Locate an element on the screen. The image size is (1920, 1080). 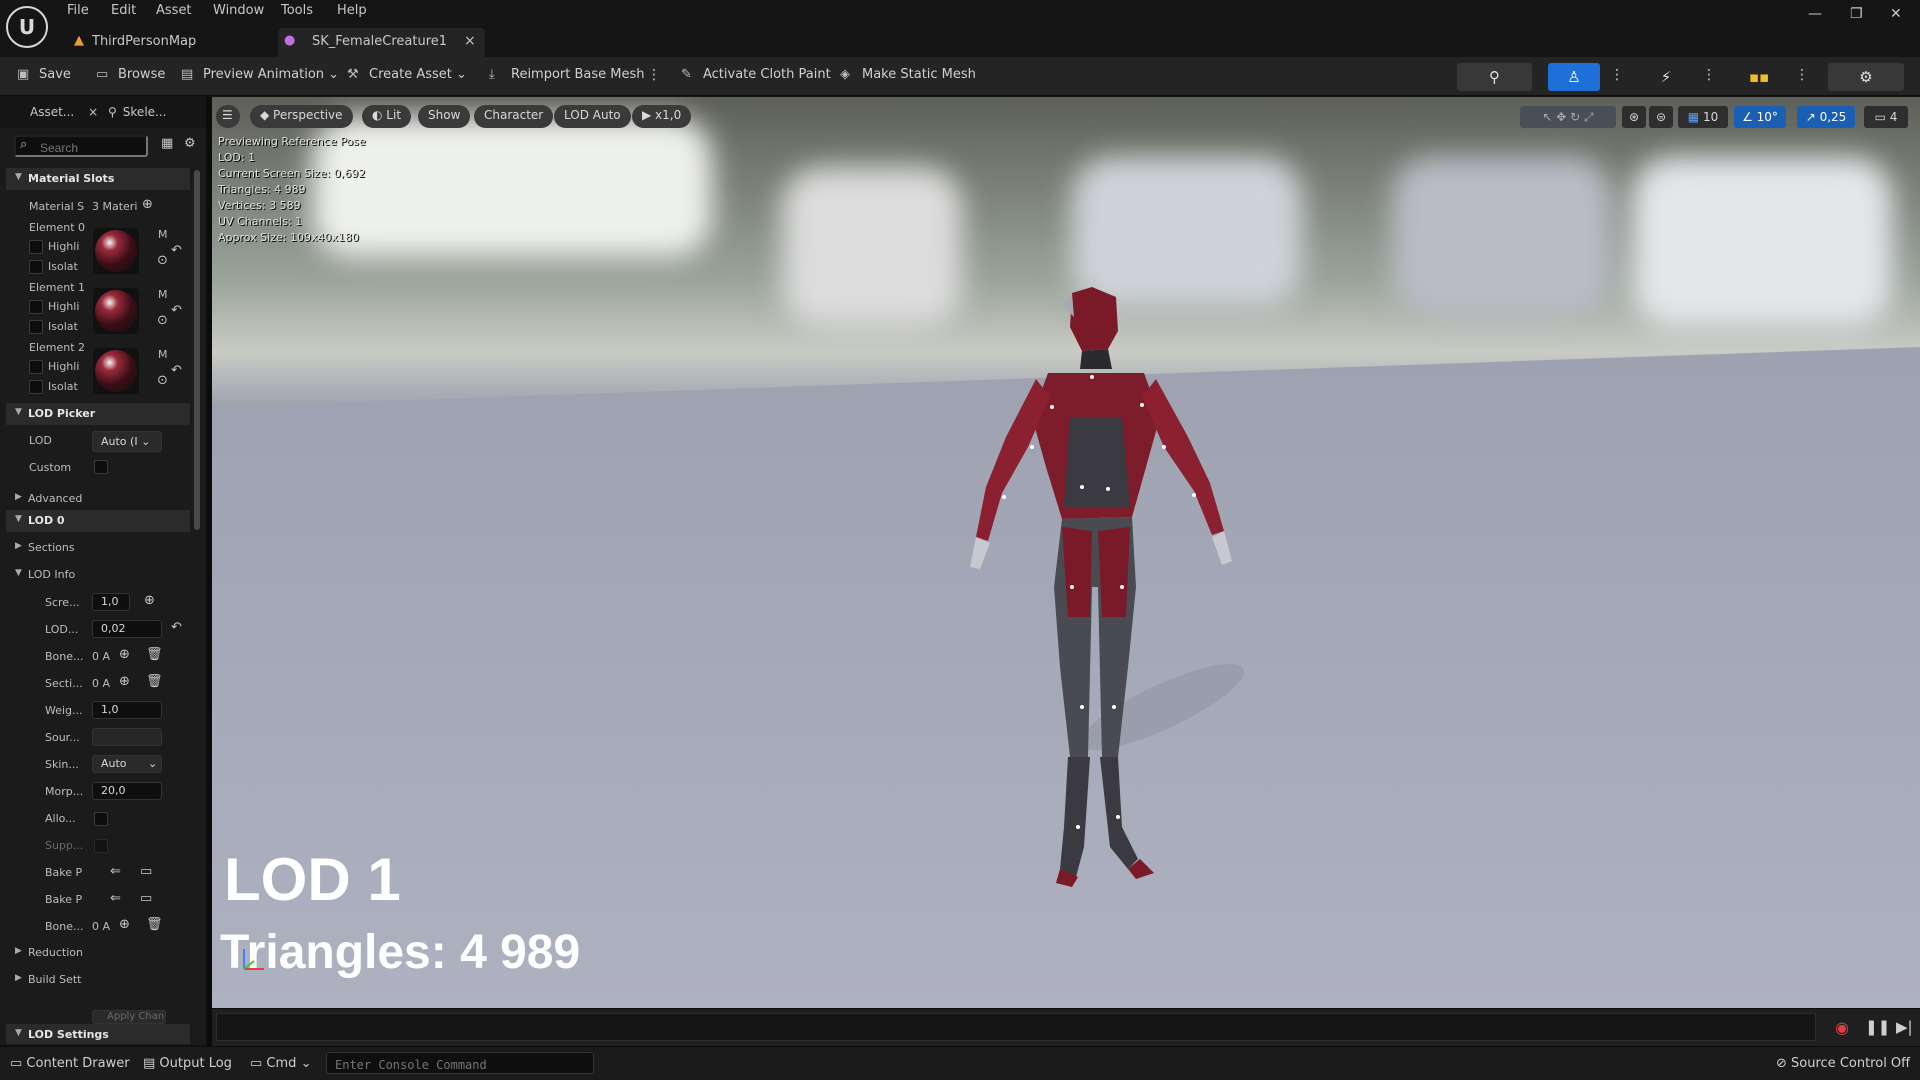
lod-hysteresis-field: 0,02 is located at coordinates (127, 629).